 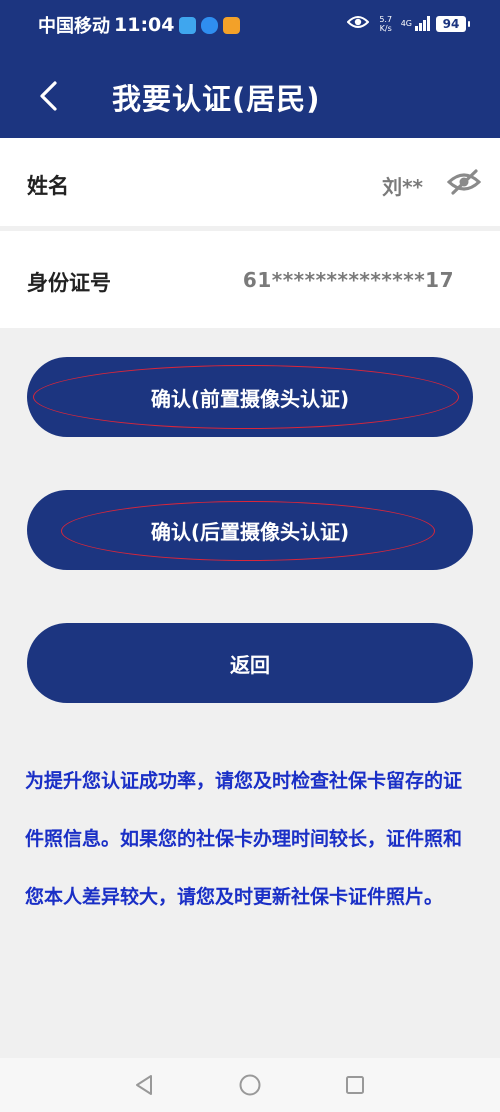 What do you see at coordinates (48, 186) in the screenshot?
I see `name-label: 姓名` at bounding box center [48, 186].